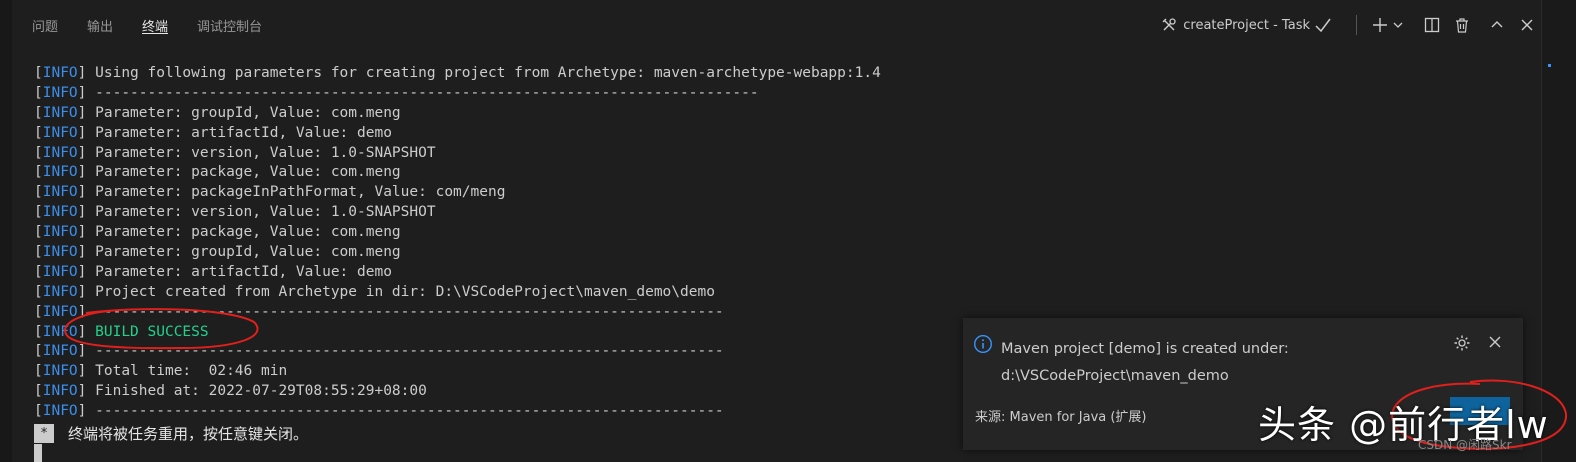 This screenshot has height=462, width=1576. I want to click on note-marker: *, so click(44, 433).